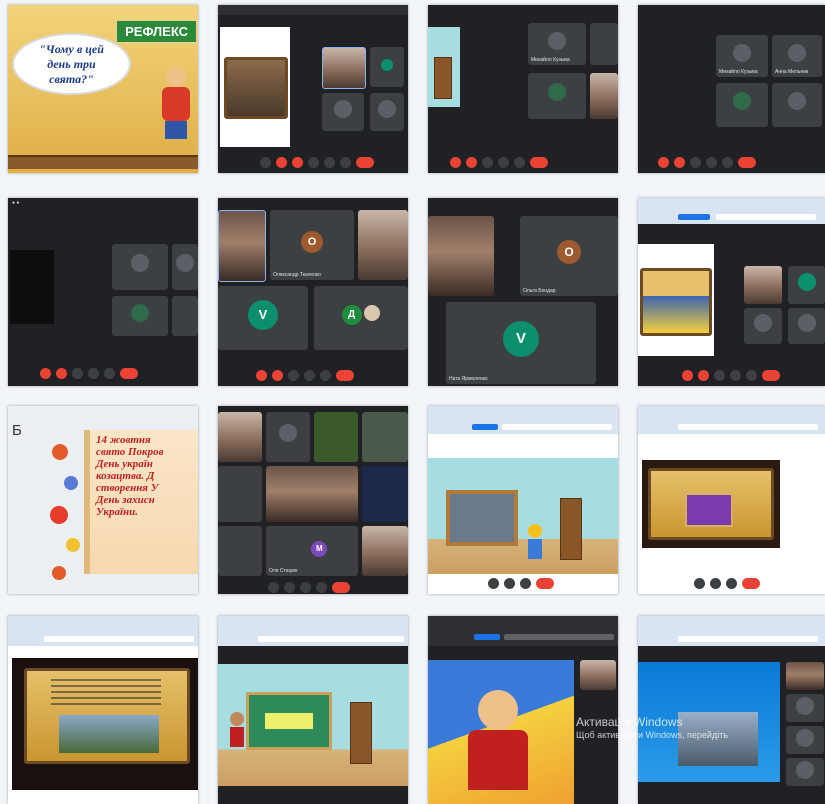 This screenshot has height=804, width=825. Describe the element at coordinates (523, 500) in the screenshot. I see `screenshot-classroom-scene` at that location.